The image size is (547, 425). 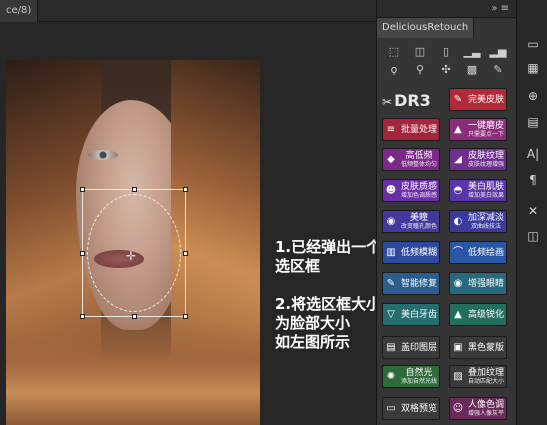 I want to click on button-label-sub: 增强人像灰平, so click(x=485, y=413).